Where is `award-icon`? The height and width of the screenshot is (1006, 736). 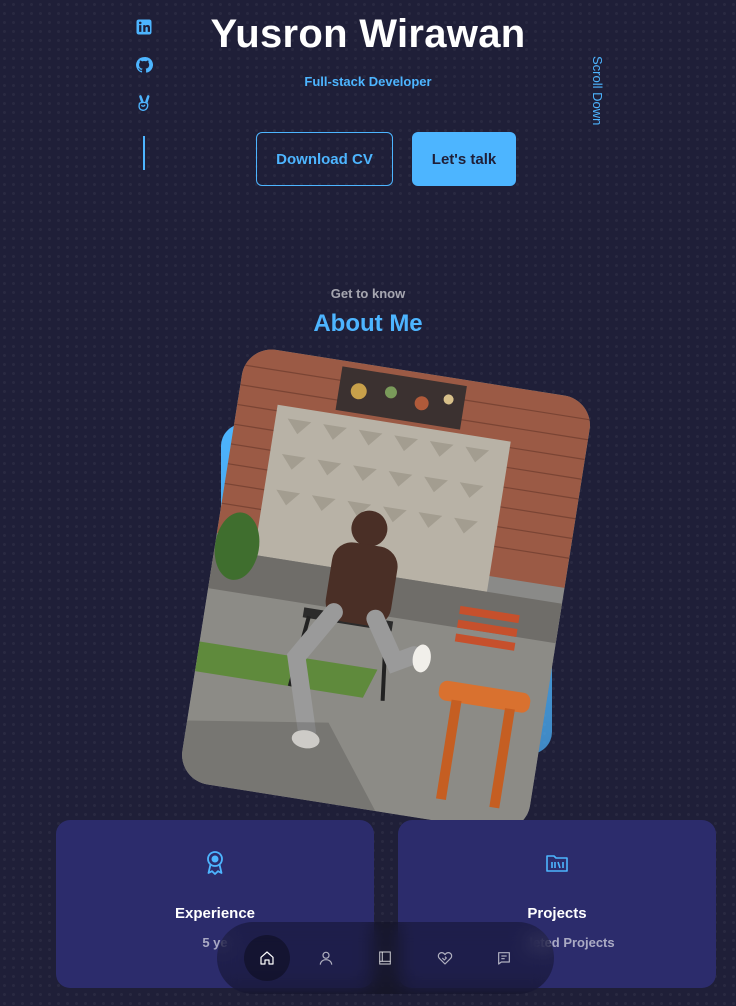 award-icon is located at coordinates (215, 863).